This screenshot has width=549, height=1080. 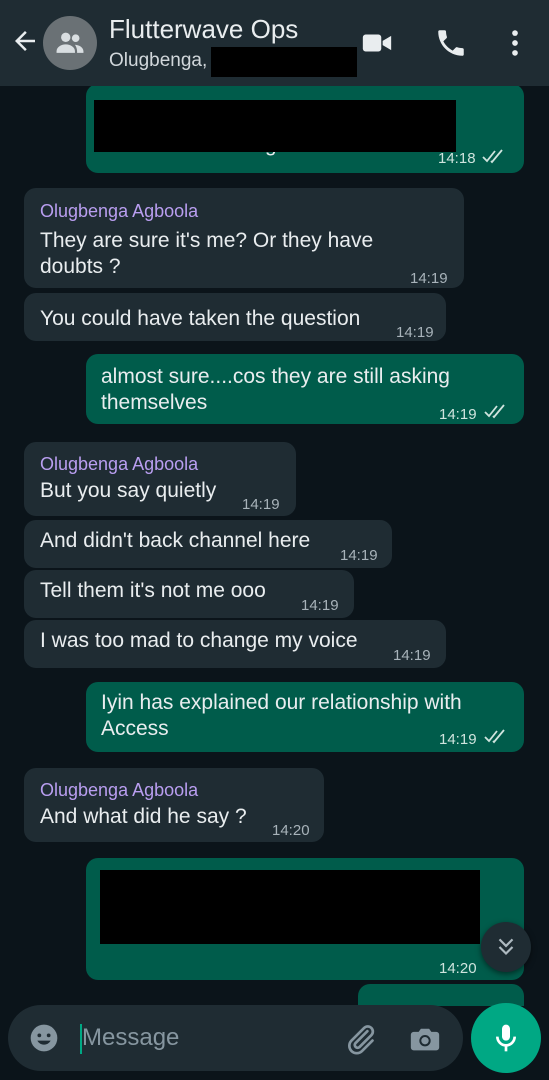 I want to click on message-bubble-incoming: You could have taken the question 14:19, so click(x=235, y=317).